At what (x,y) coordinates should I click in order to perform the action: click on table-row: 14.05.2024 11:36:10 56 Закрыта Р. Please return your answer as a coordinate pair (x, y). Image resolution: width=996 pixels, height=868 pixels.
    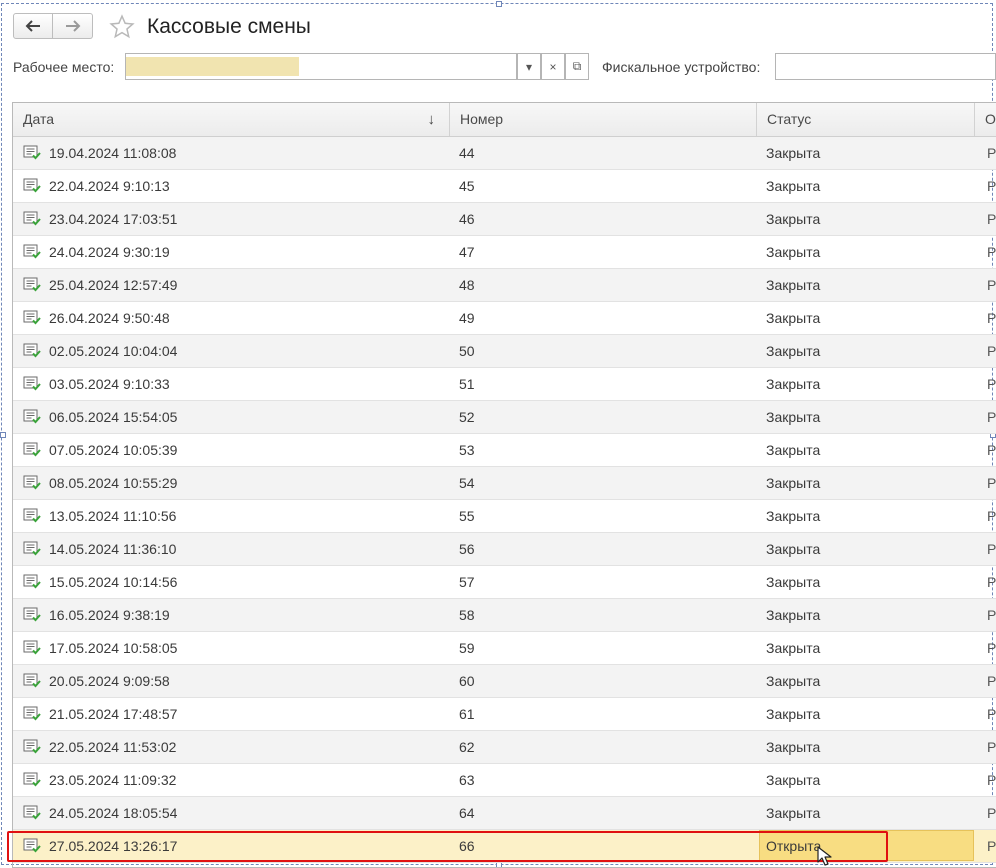
    Looking at the image, I should click on (504, 549).